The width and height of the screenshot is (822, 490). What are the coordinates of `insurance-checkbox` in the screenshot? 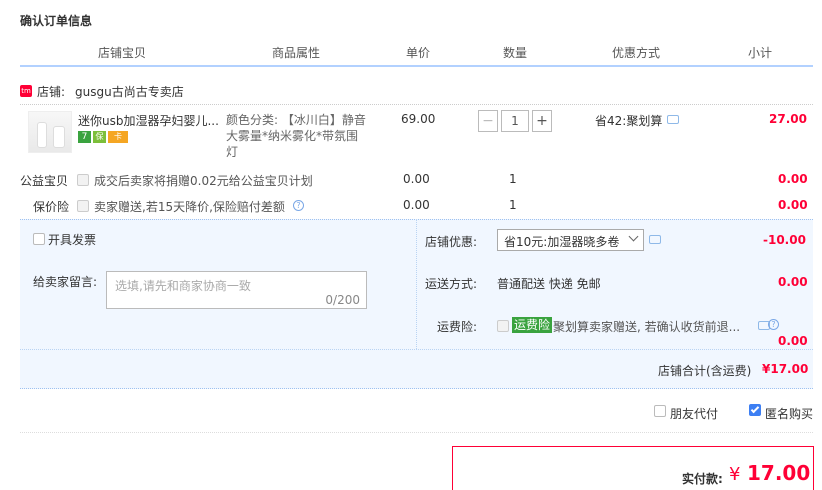 It's located at (83, 206).